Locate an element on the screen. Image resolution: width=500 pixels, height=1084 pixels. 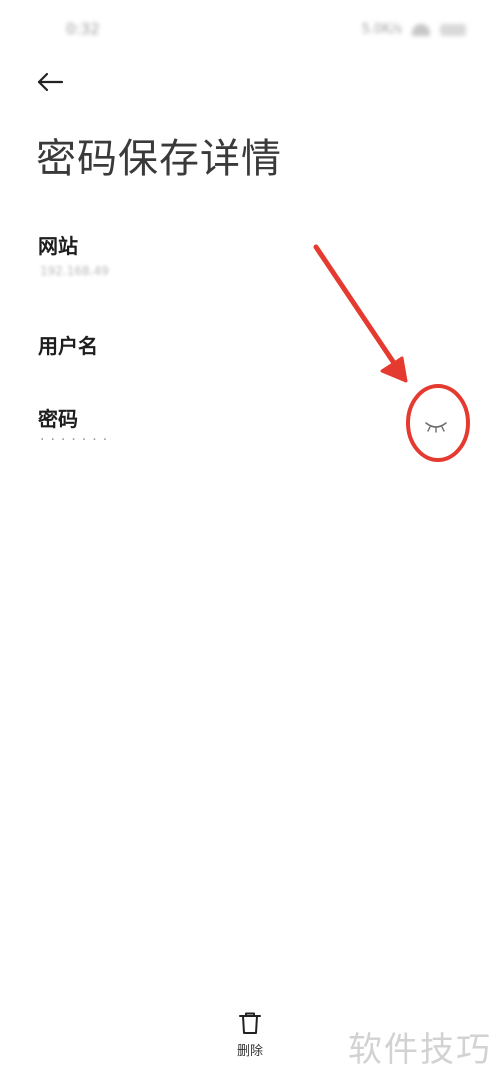
watermark: 软件技巧 is located at coordinates (420, 1050).